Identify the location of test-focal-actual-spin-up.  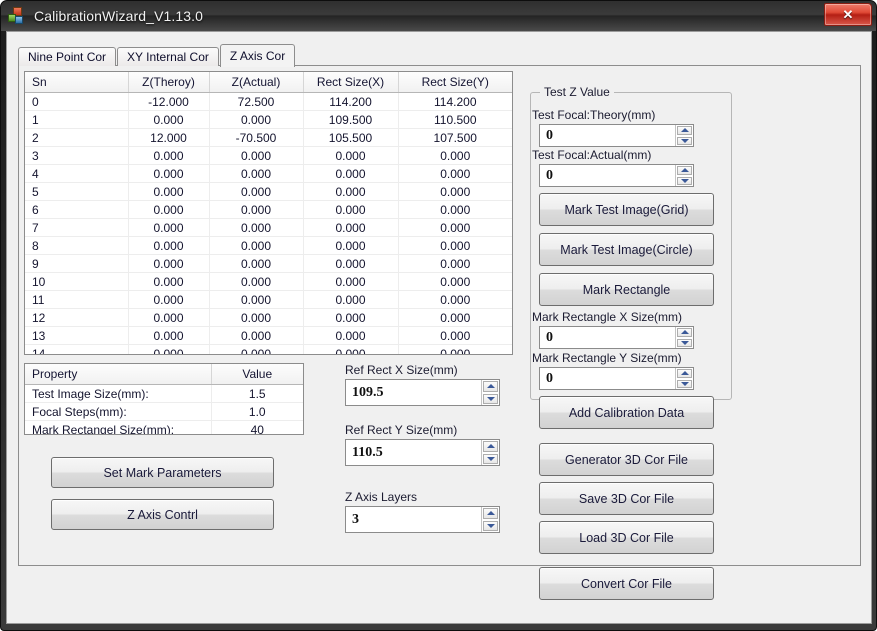
(684, 170).